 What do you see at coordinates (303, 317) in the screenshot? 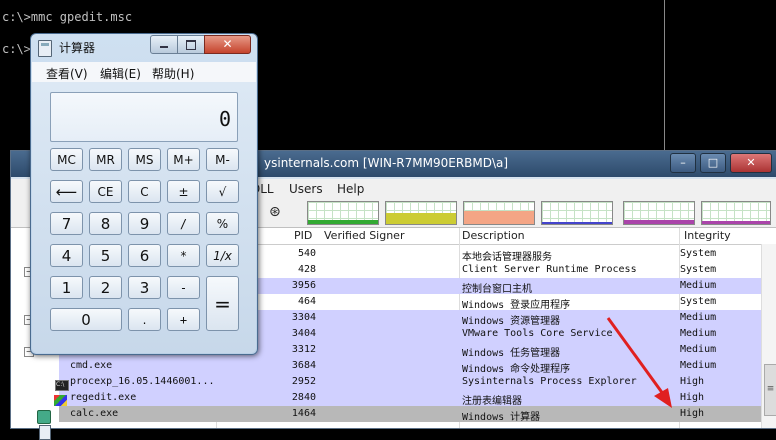
I see `process-pid: 3304` at bounding box center [303, 317].